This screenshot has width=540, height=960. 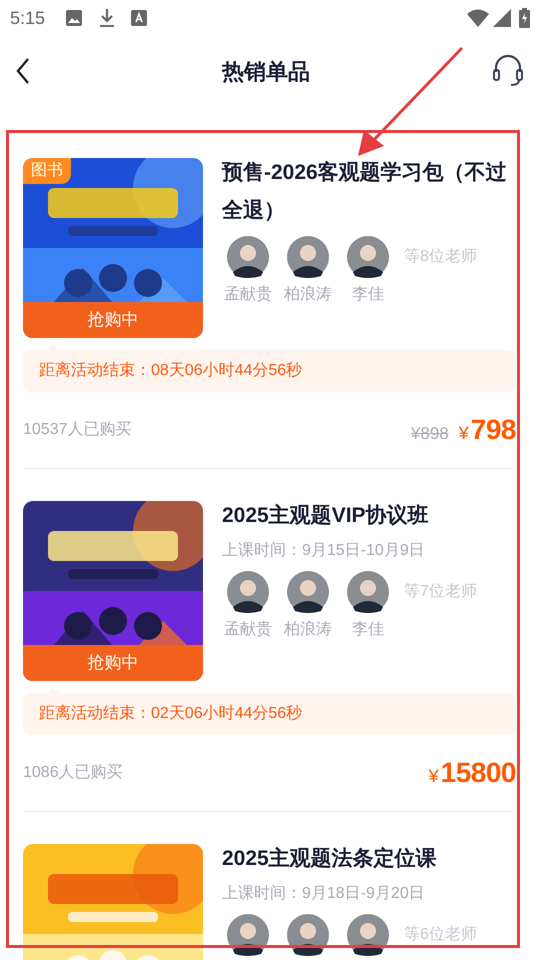 I want to click on product-title: 预售-2026客观题学习包（不过全退）, so click(x=369, y=192).